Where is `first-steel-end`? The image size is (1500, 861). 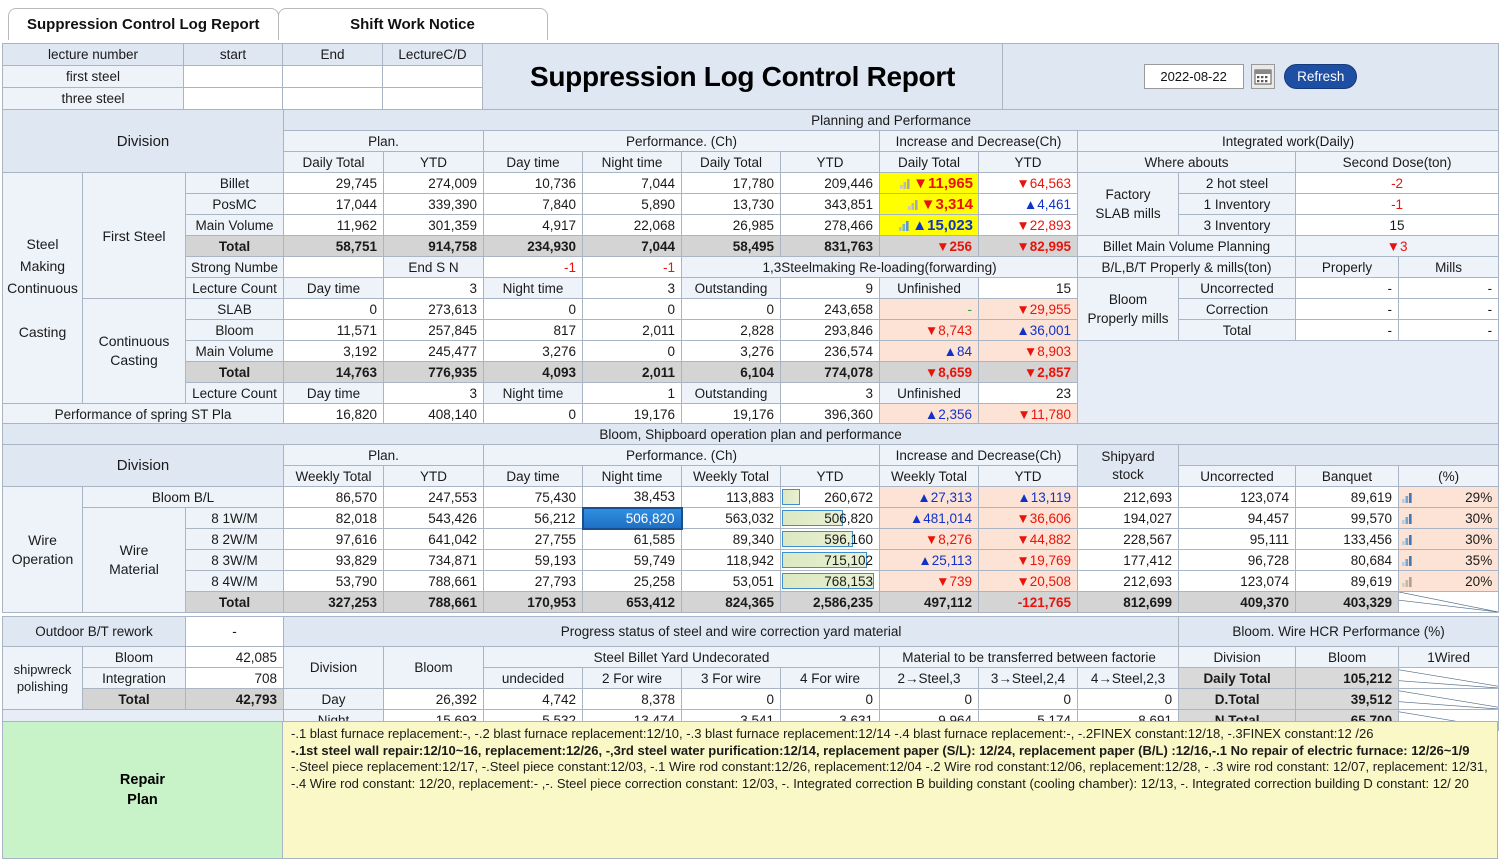
first-steel-end is located at coordinates (332, 76).